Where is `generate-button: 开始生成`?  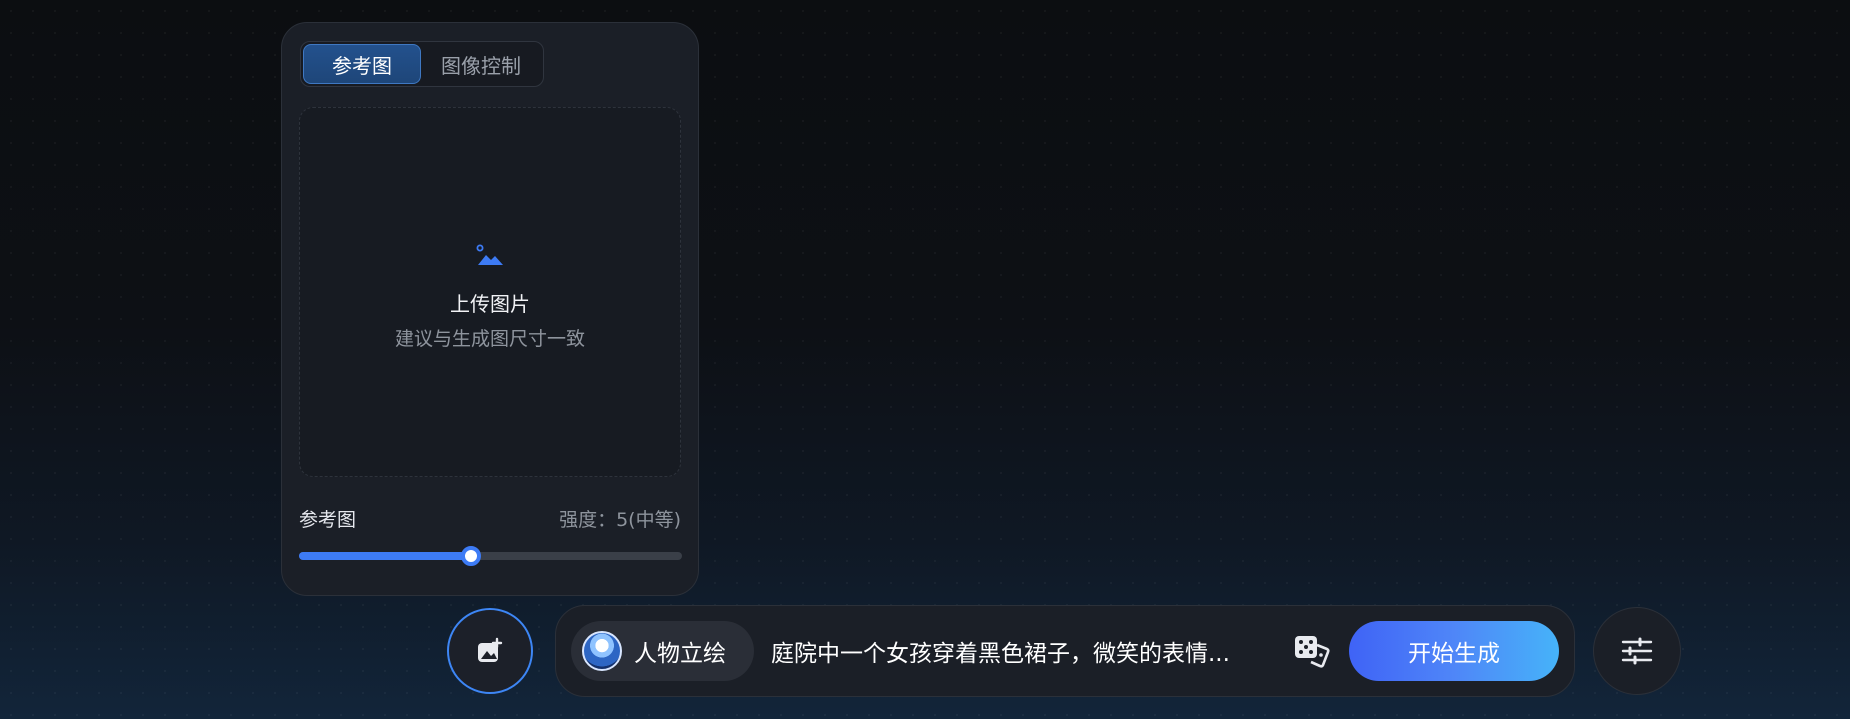 generate-button: 开始生成 is located at coordinates (1454, 651).